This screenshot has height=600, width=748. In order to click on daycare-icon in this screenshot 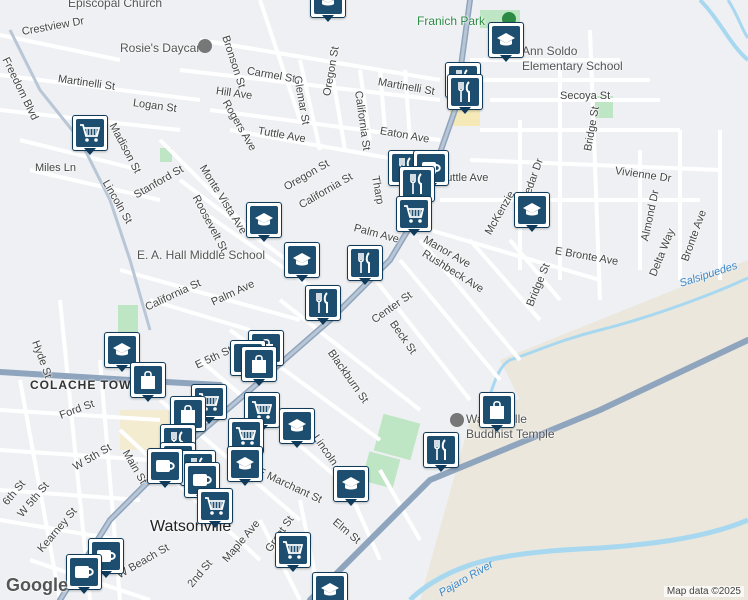, I will do `click(205, 46)`.